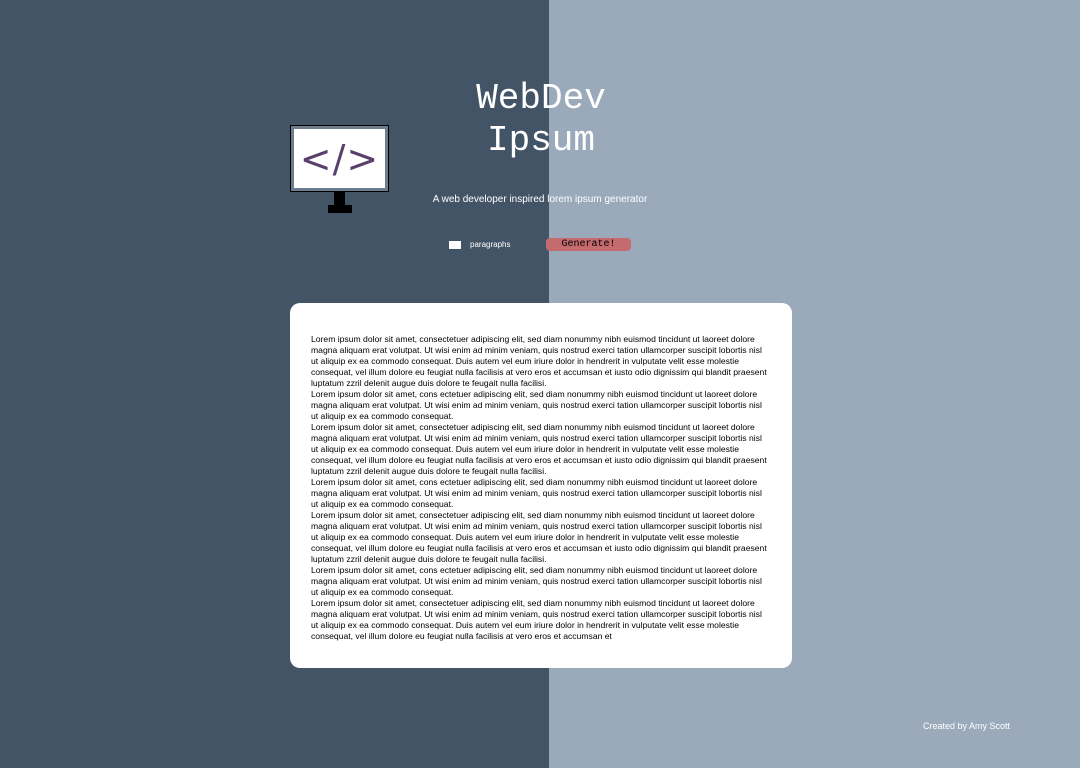 The height and width of the screenshot is (768, 1080). Describe the element at coordinates (588, 244) in the screenshot. I see `generate-button: Generate!` at that location.